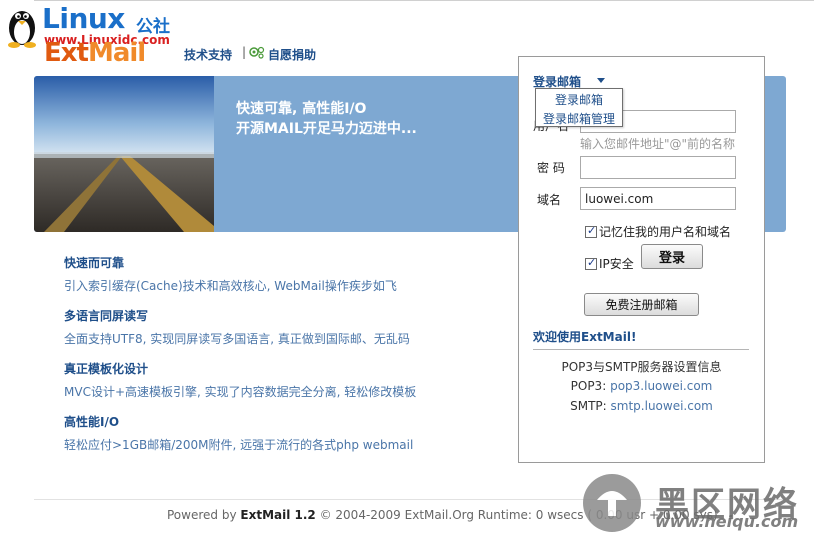 The width and height of the screenshot is (814, 540). What do you see at coordinates (616, 264) in the screenshot?
I see `ipsecure-label: IP安全` at bounding box center [616, 264].